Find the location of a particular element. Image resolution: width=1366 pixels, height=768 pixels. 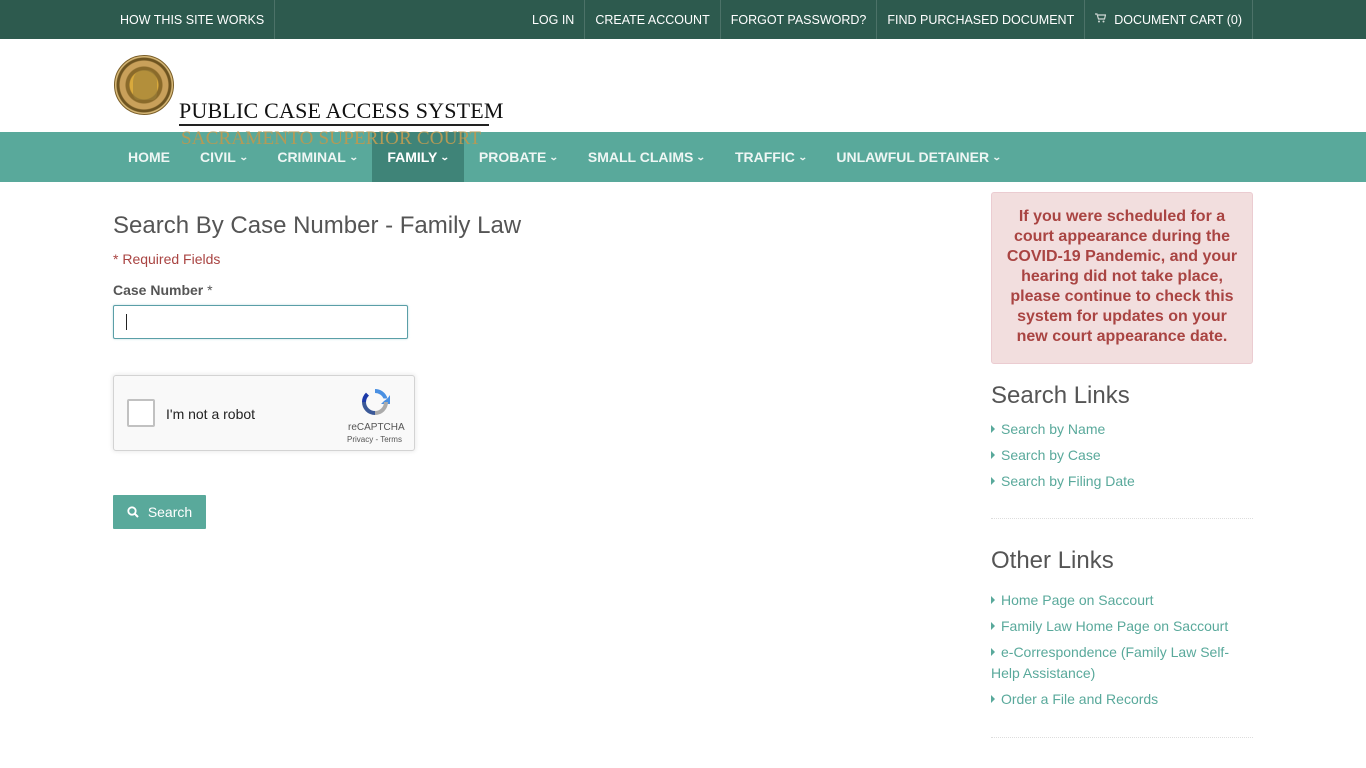

search-icon is located at coordinates (133, 512).